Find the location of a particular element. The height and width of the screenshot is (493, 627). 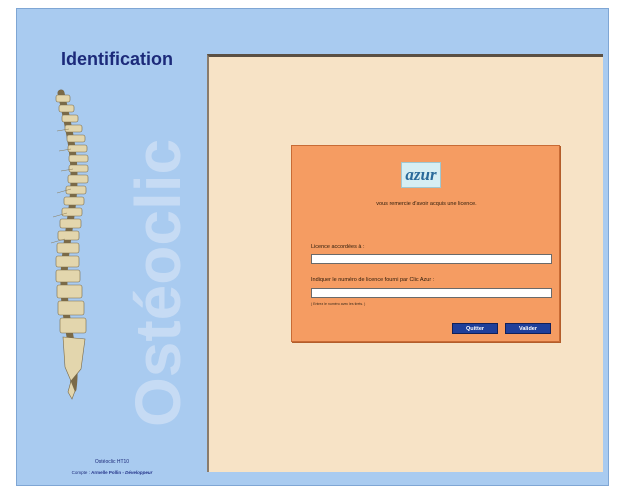

footer-credit: Compte : Armelle Pollin - Développeur is located at coordinates (112, 472).